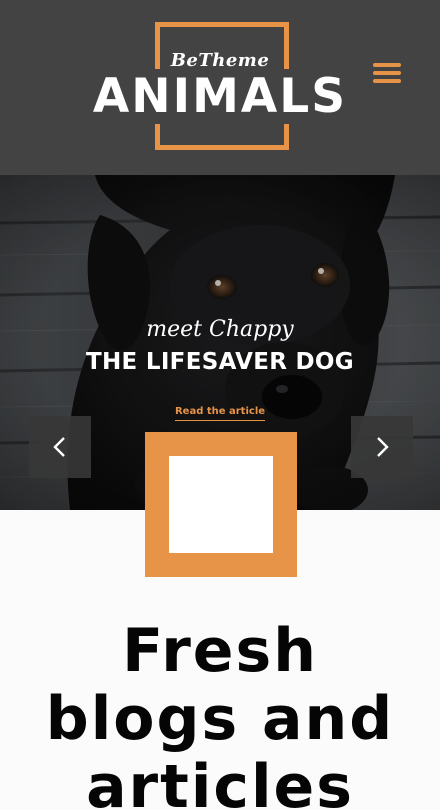 This screenshot has height=810, width=440. I want to click on slider-next-button, so click(382, 447).